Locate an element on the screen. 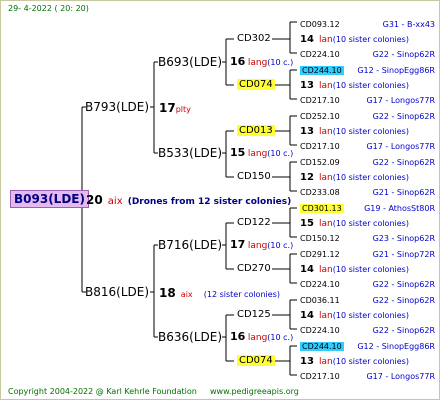 The width and height of the screenshot is (440, 400). dam-1-race: plty is located at coordinates (183, 109).